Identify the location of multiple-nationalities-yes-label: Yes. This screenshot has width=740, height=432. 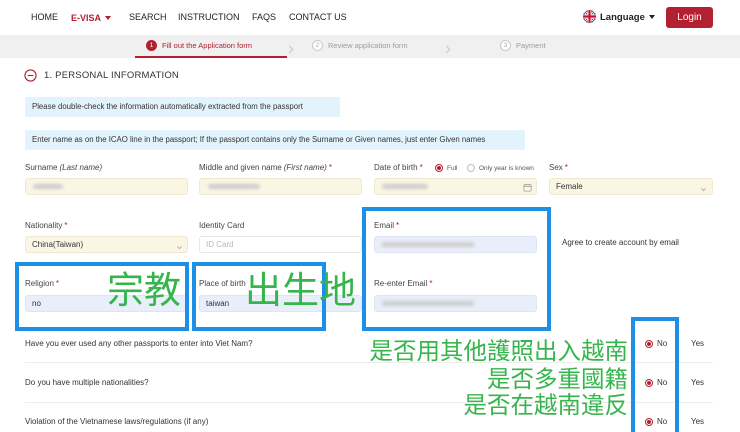
(697, 383).